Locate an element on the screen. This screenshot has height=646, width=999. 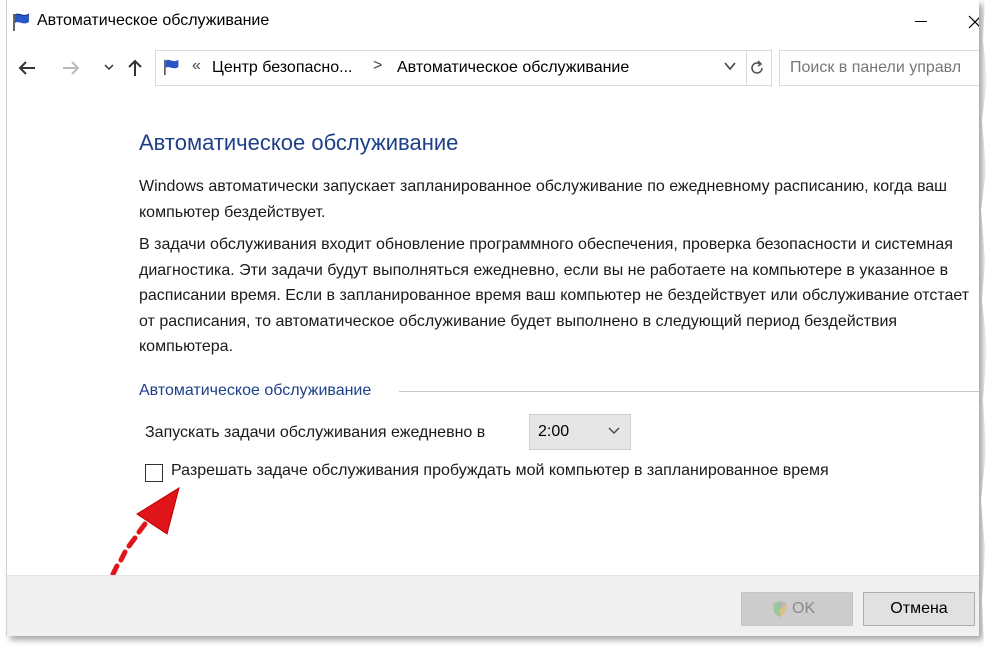
title-bar: Автоматическое обслуживание is located at coordinates (493, 22).